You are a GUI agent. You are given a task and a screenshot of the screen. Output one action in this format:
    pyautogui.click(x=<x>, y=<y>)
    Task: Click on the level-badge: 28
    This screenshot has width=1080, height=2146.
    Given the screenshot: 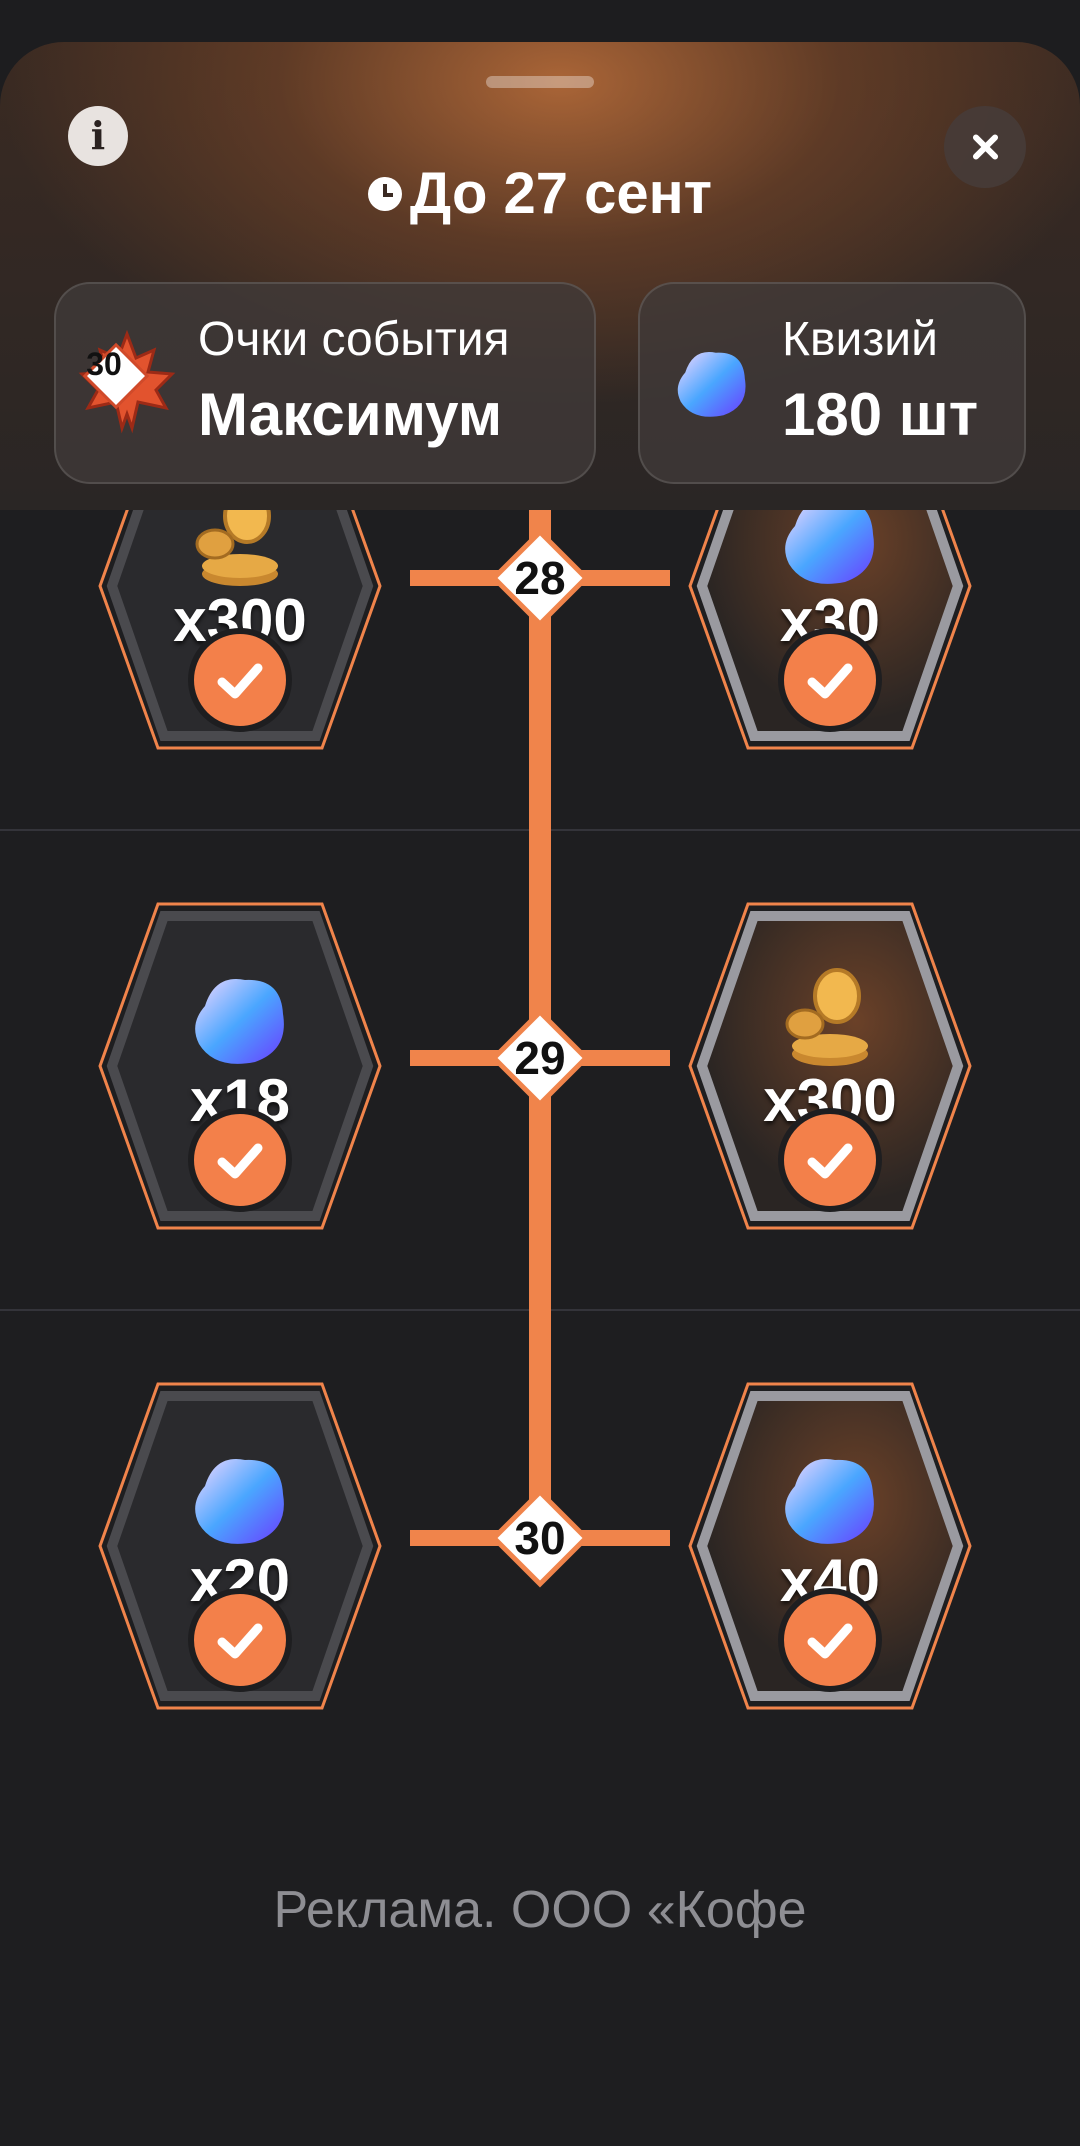 What is the action you would take?
    pyautogui.click(x=540, y=578)
    